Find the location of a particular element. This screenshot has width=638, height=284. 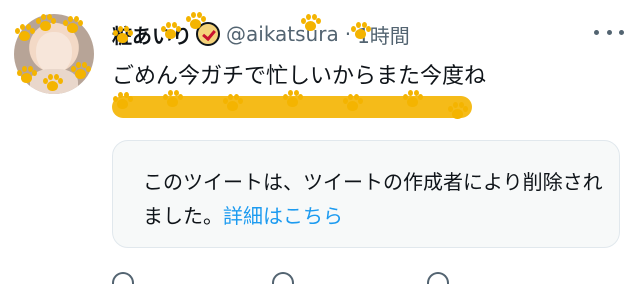

deleted-notice-text: このツイートは、ツイートの作成者により削除されました。 is located at coordinates (373, 199).